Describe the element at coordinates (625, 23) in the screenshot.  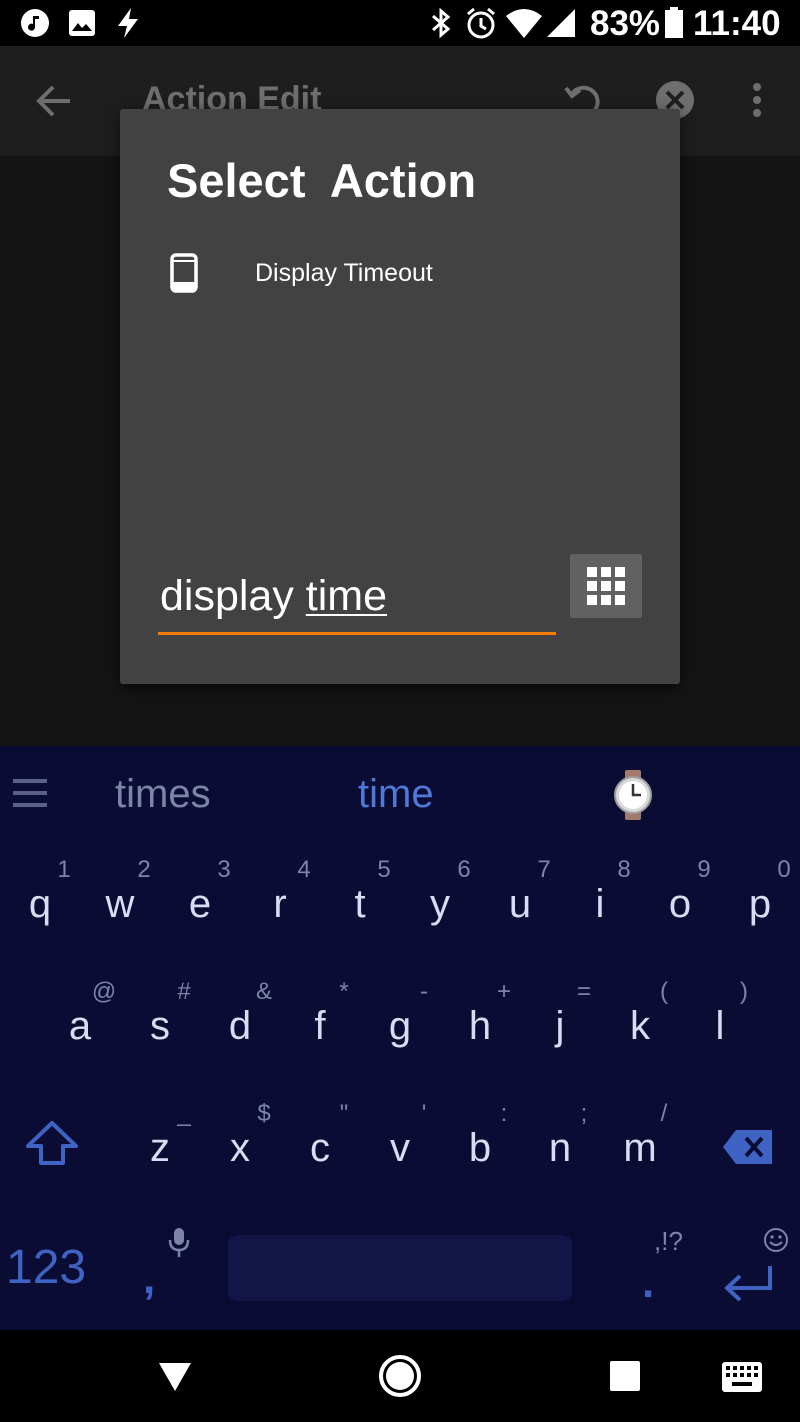
I see `battery-percentage: 83%` at that location.